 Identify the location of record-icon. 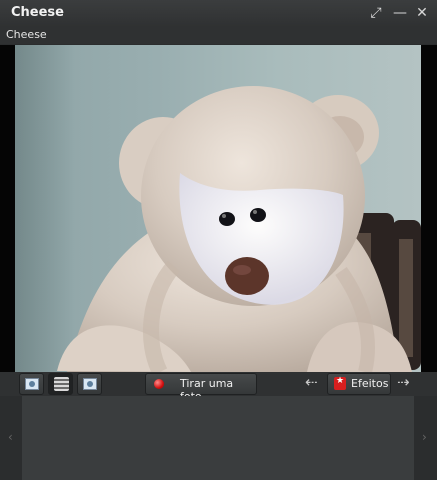
(159, 384).